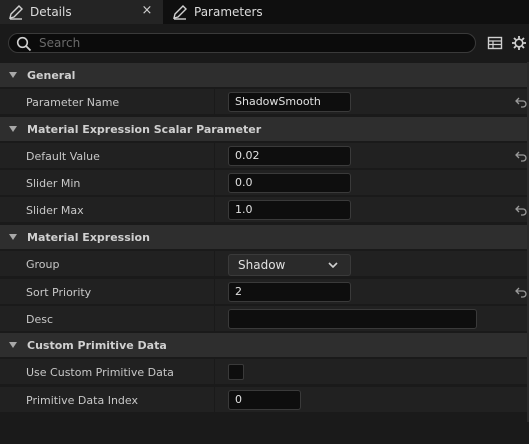  Describe the element at coordinates (51, 75) in the screenshot. I see `section-title: General` at that location.